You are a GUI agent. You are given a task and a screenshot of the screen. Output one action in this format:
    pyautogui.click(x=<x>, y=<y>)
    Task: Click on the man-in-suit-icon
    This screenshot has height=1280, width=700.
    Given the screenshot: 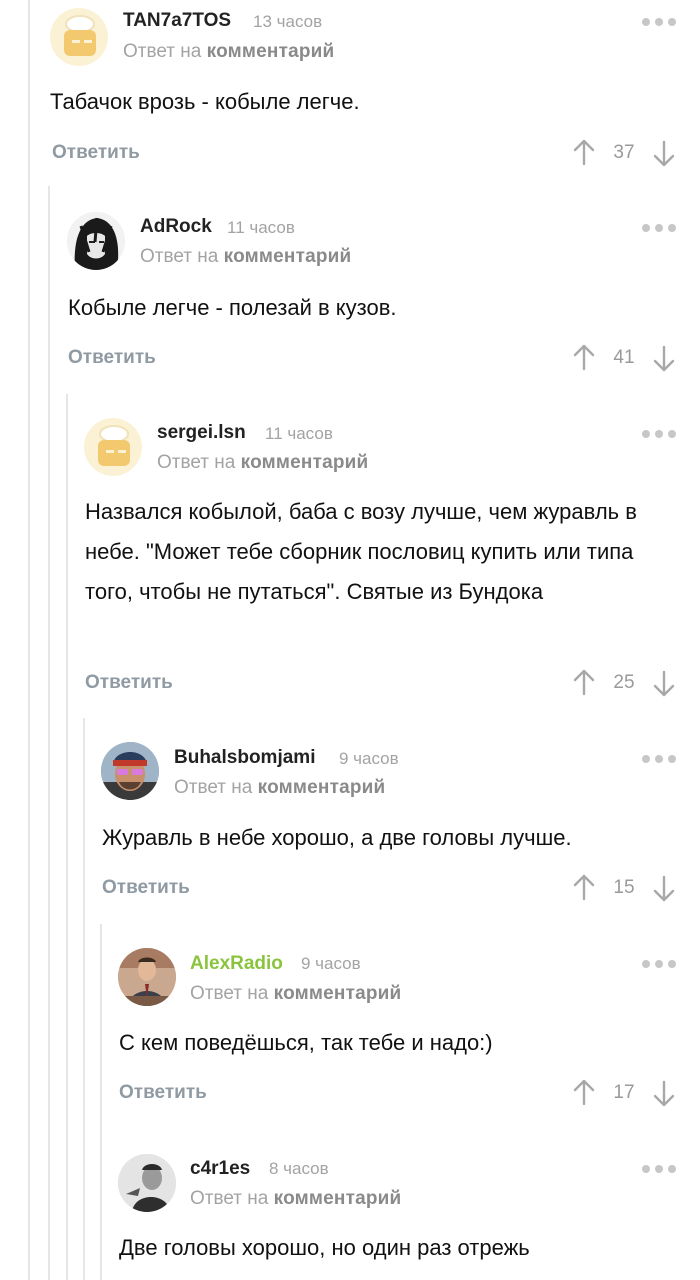 What is the action you would take?
    pyautogui.click(x=147, y=977)
    